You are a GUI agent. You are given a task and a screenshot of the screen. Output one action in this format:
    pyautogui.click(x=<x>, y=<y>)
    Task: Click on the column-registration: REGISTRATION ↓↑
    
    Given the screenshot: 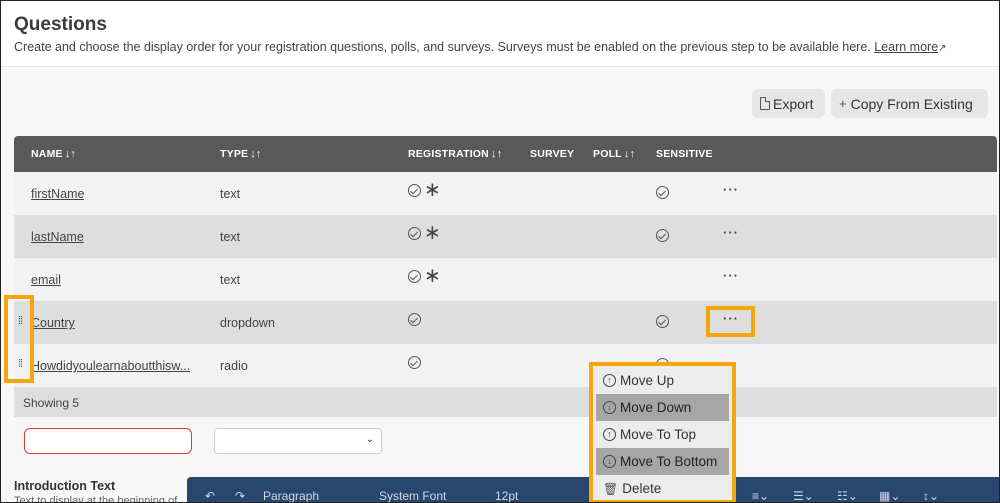 What is the action you would take?
    pyautogui.click(x=455, y=154)
    